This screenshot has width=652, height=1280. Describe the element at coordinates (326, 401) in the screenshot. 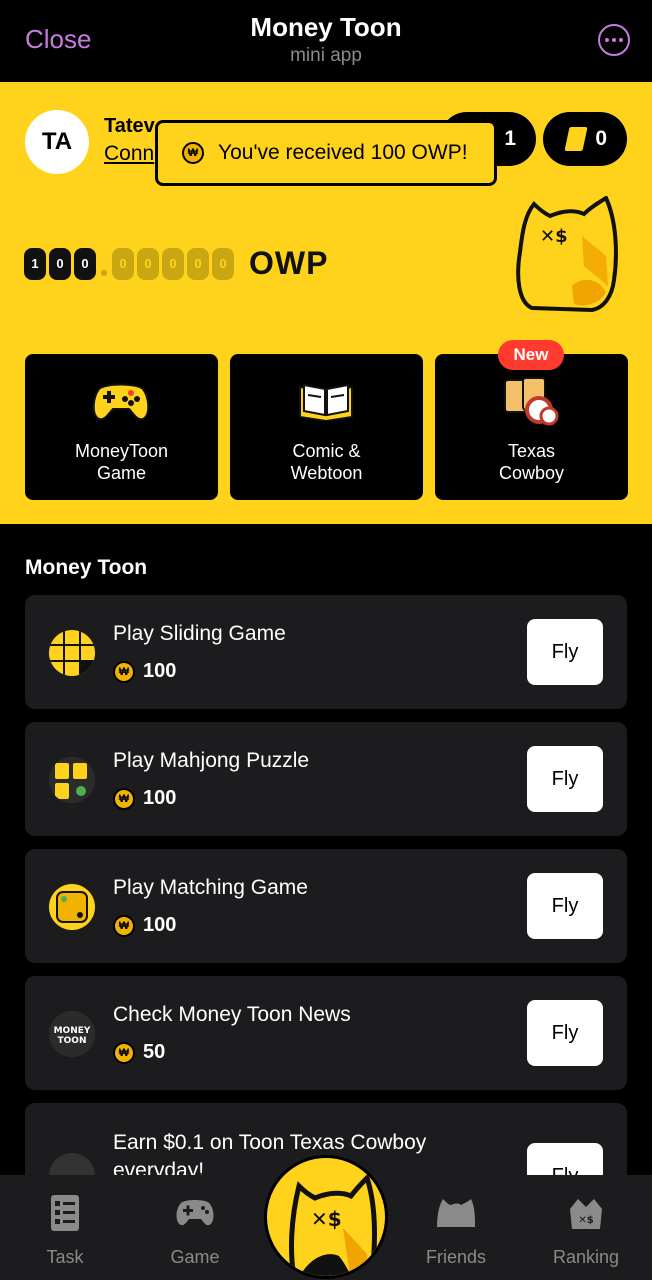

I see `book-icon` at that location.